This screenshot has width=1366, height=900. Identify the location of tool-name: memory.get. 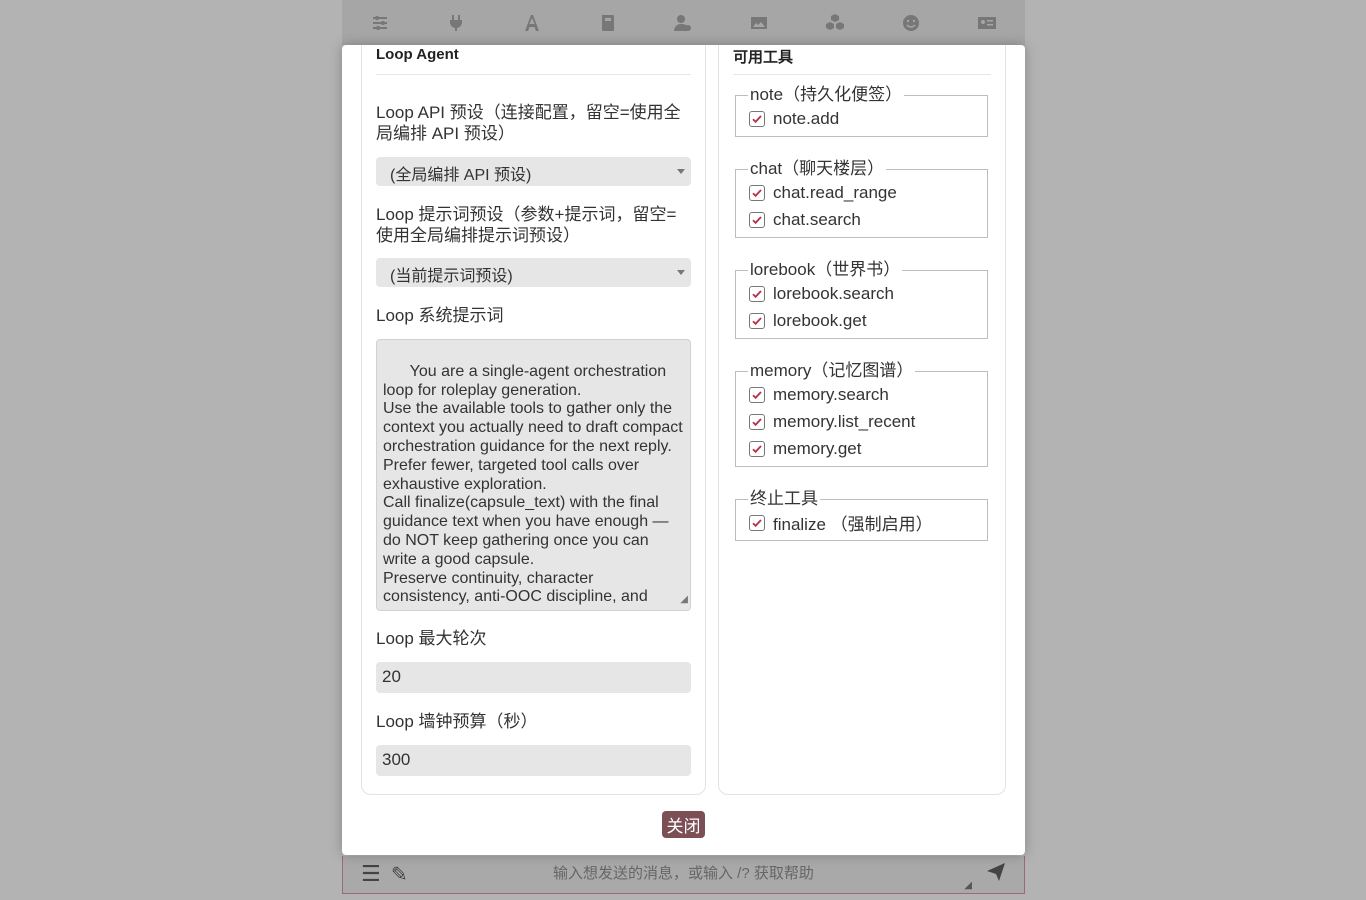
(817, 448).